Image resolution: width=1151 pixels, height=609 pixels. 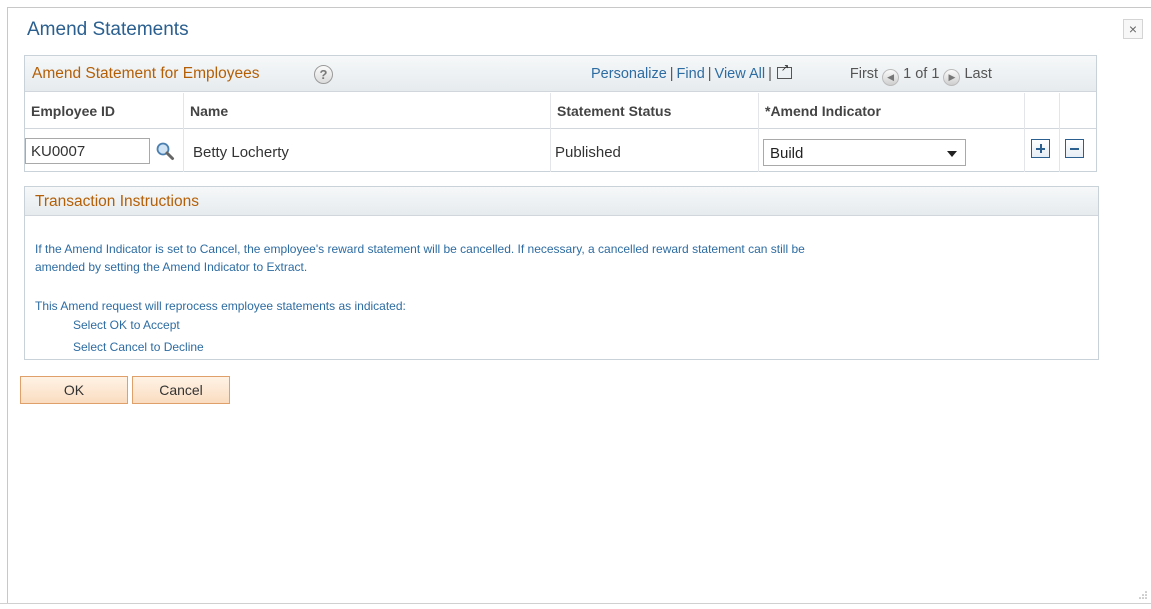 What do you see at coordinates (1074, 148) in the screenshot?
I see `delete-row-button` at bounding box center [1074, 148].